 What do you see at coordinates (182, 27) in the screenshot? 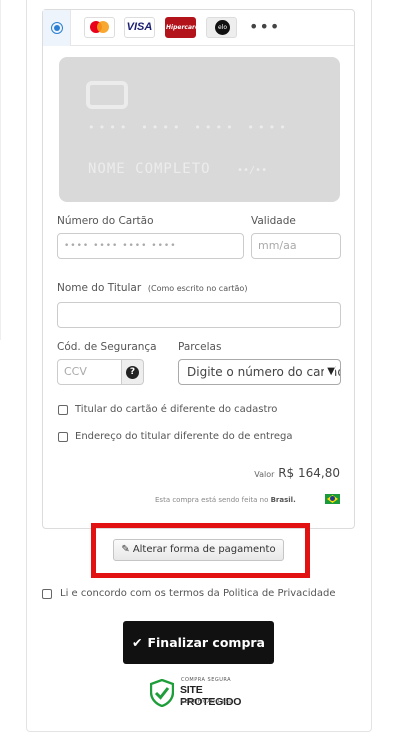
I see `hipercard-logo-icon: Hipercard` at bounding box center [182, 27].